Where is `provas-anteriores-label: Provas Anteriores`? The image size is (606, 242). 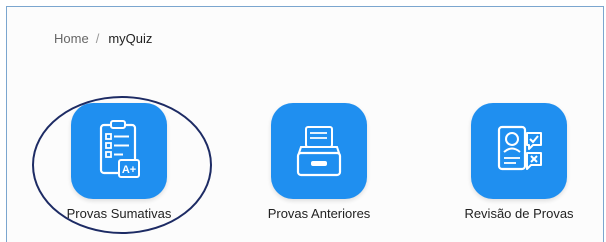 provas-anteriores-label: Provas Anteriores is located at coordinates (319, 213).